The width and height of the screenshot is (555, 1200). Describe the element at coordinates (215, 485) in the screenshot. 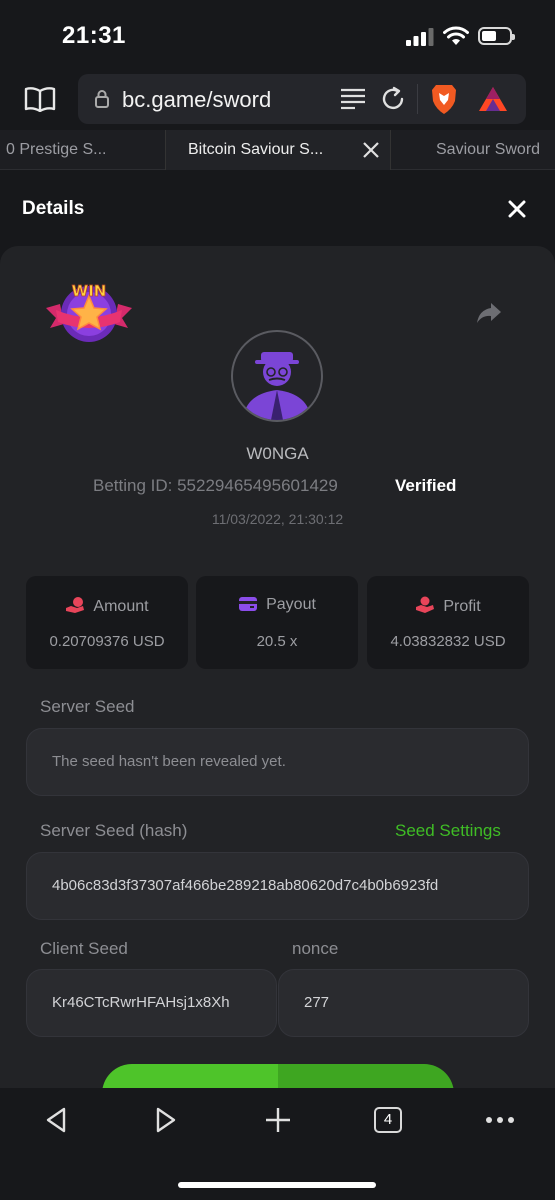

I see `betting-id: Betting ID: 55229465495601429` at that location.